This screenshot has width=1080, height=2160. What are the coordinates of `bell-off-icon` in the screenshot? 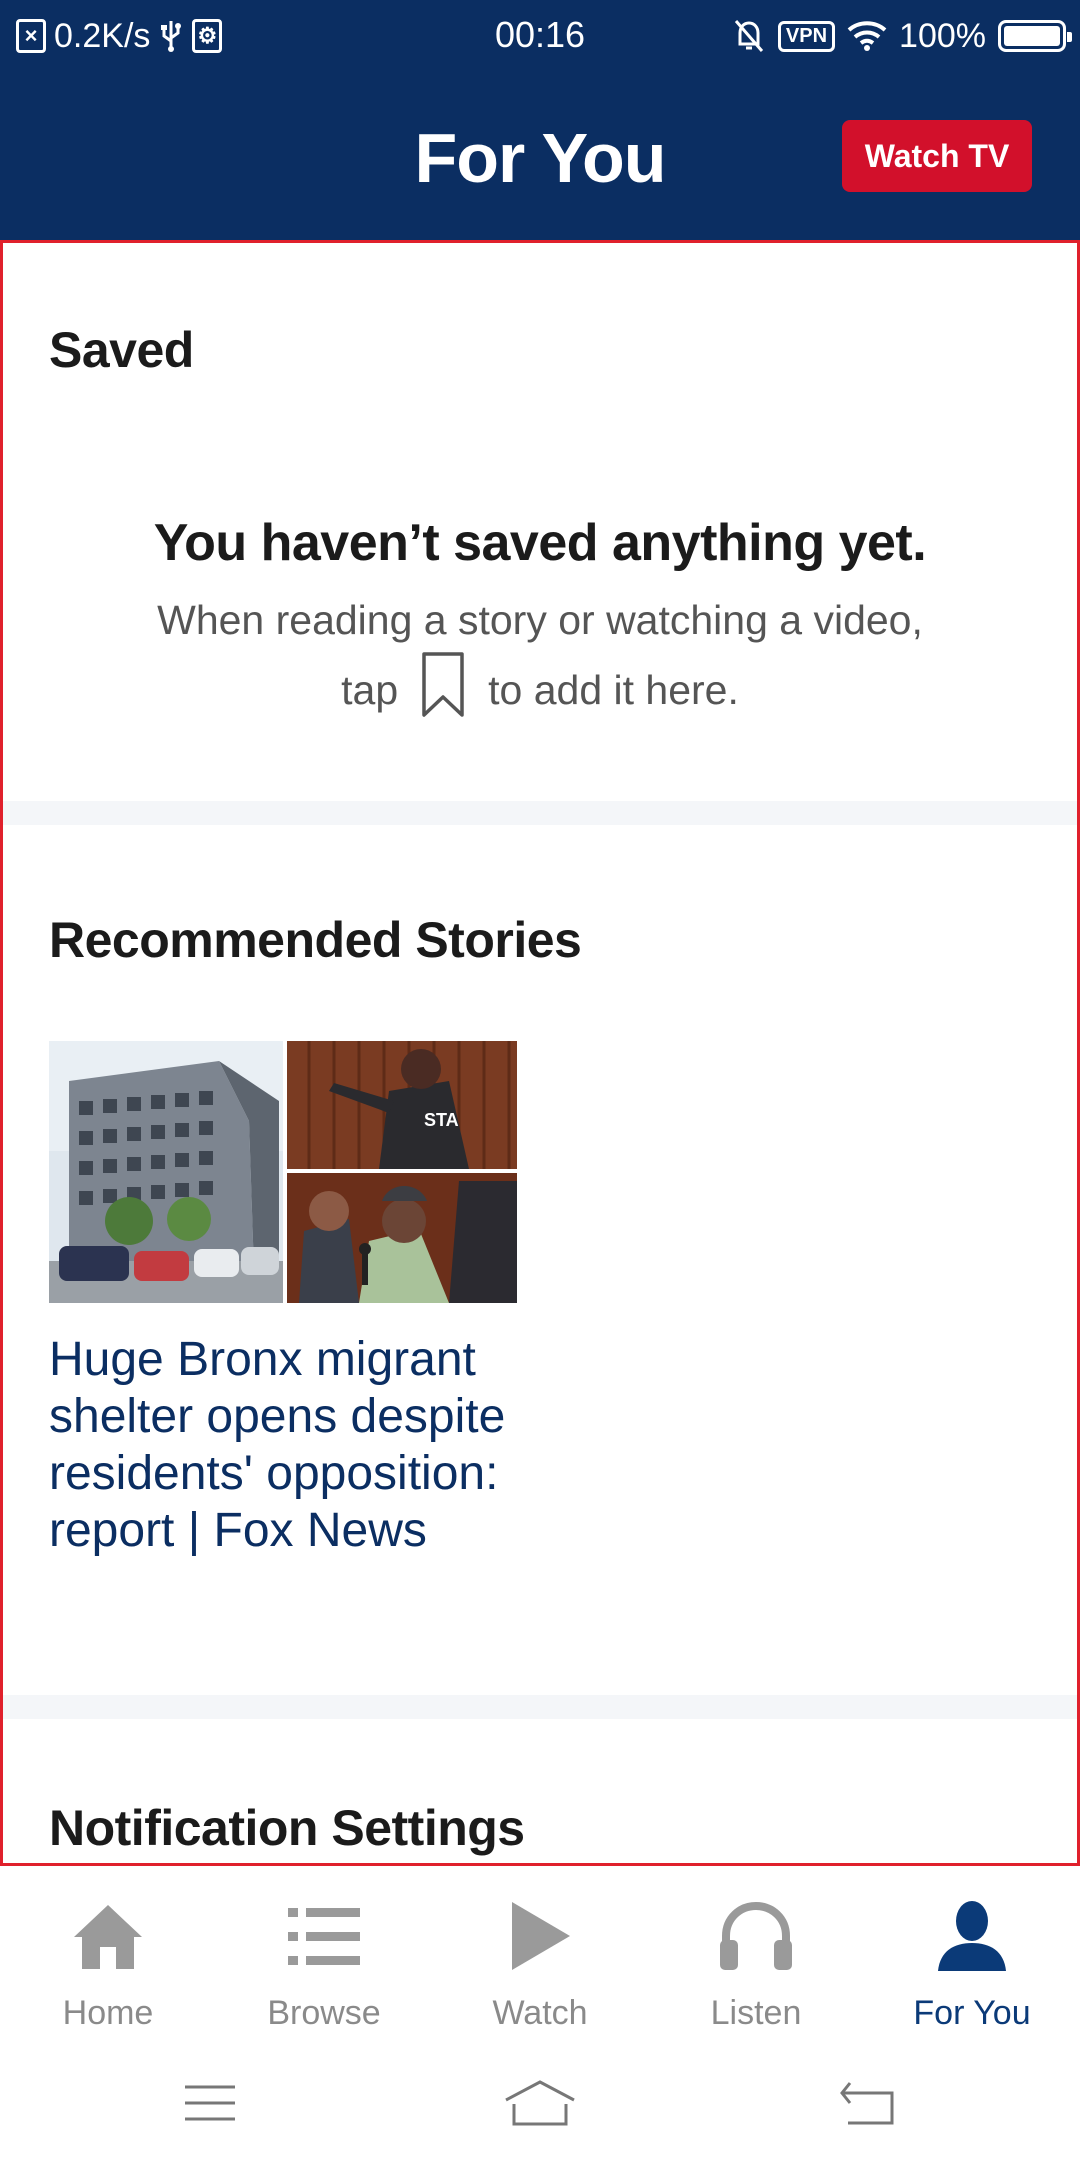 It's located at (749, 36).